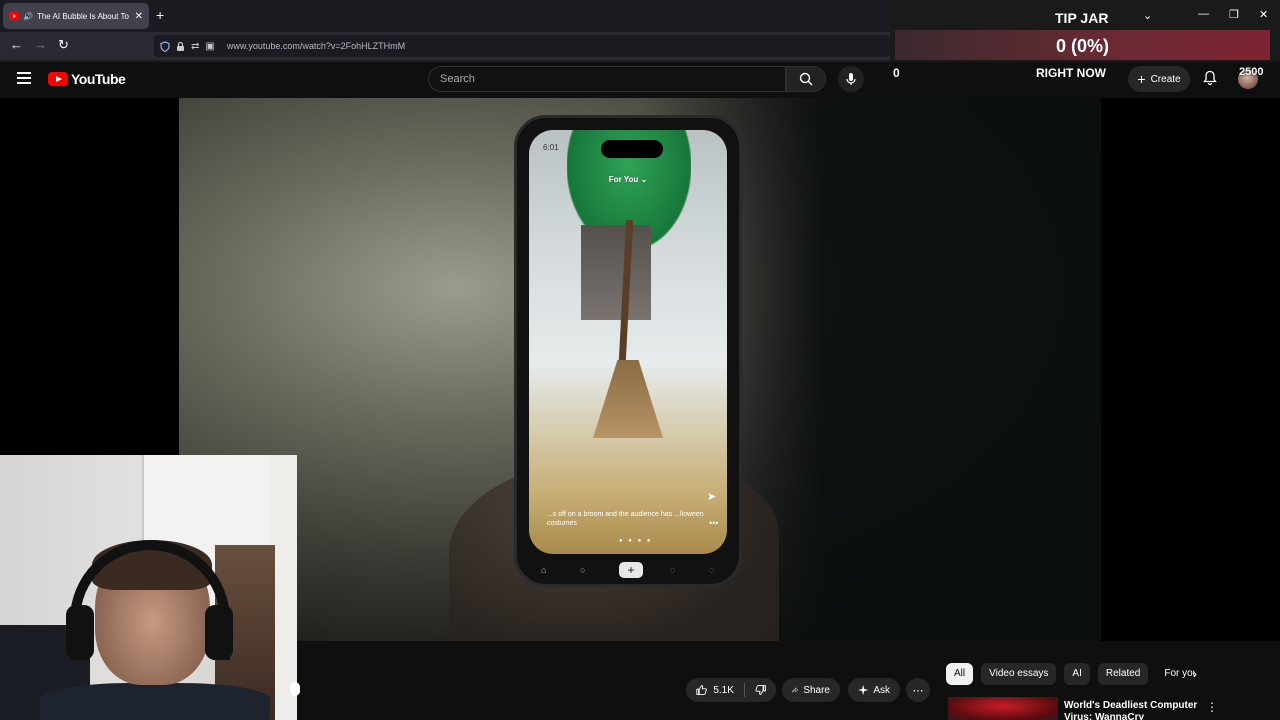 The width and height of the screenshot is (1280, 720). Describe the element at coordinates (960, 674) in the screenshot. I see `chip-all: All` at that location.